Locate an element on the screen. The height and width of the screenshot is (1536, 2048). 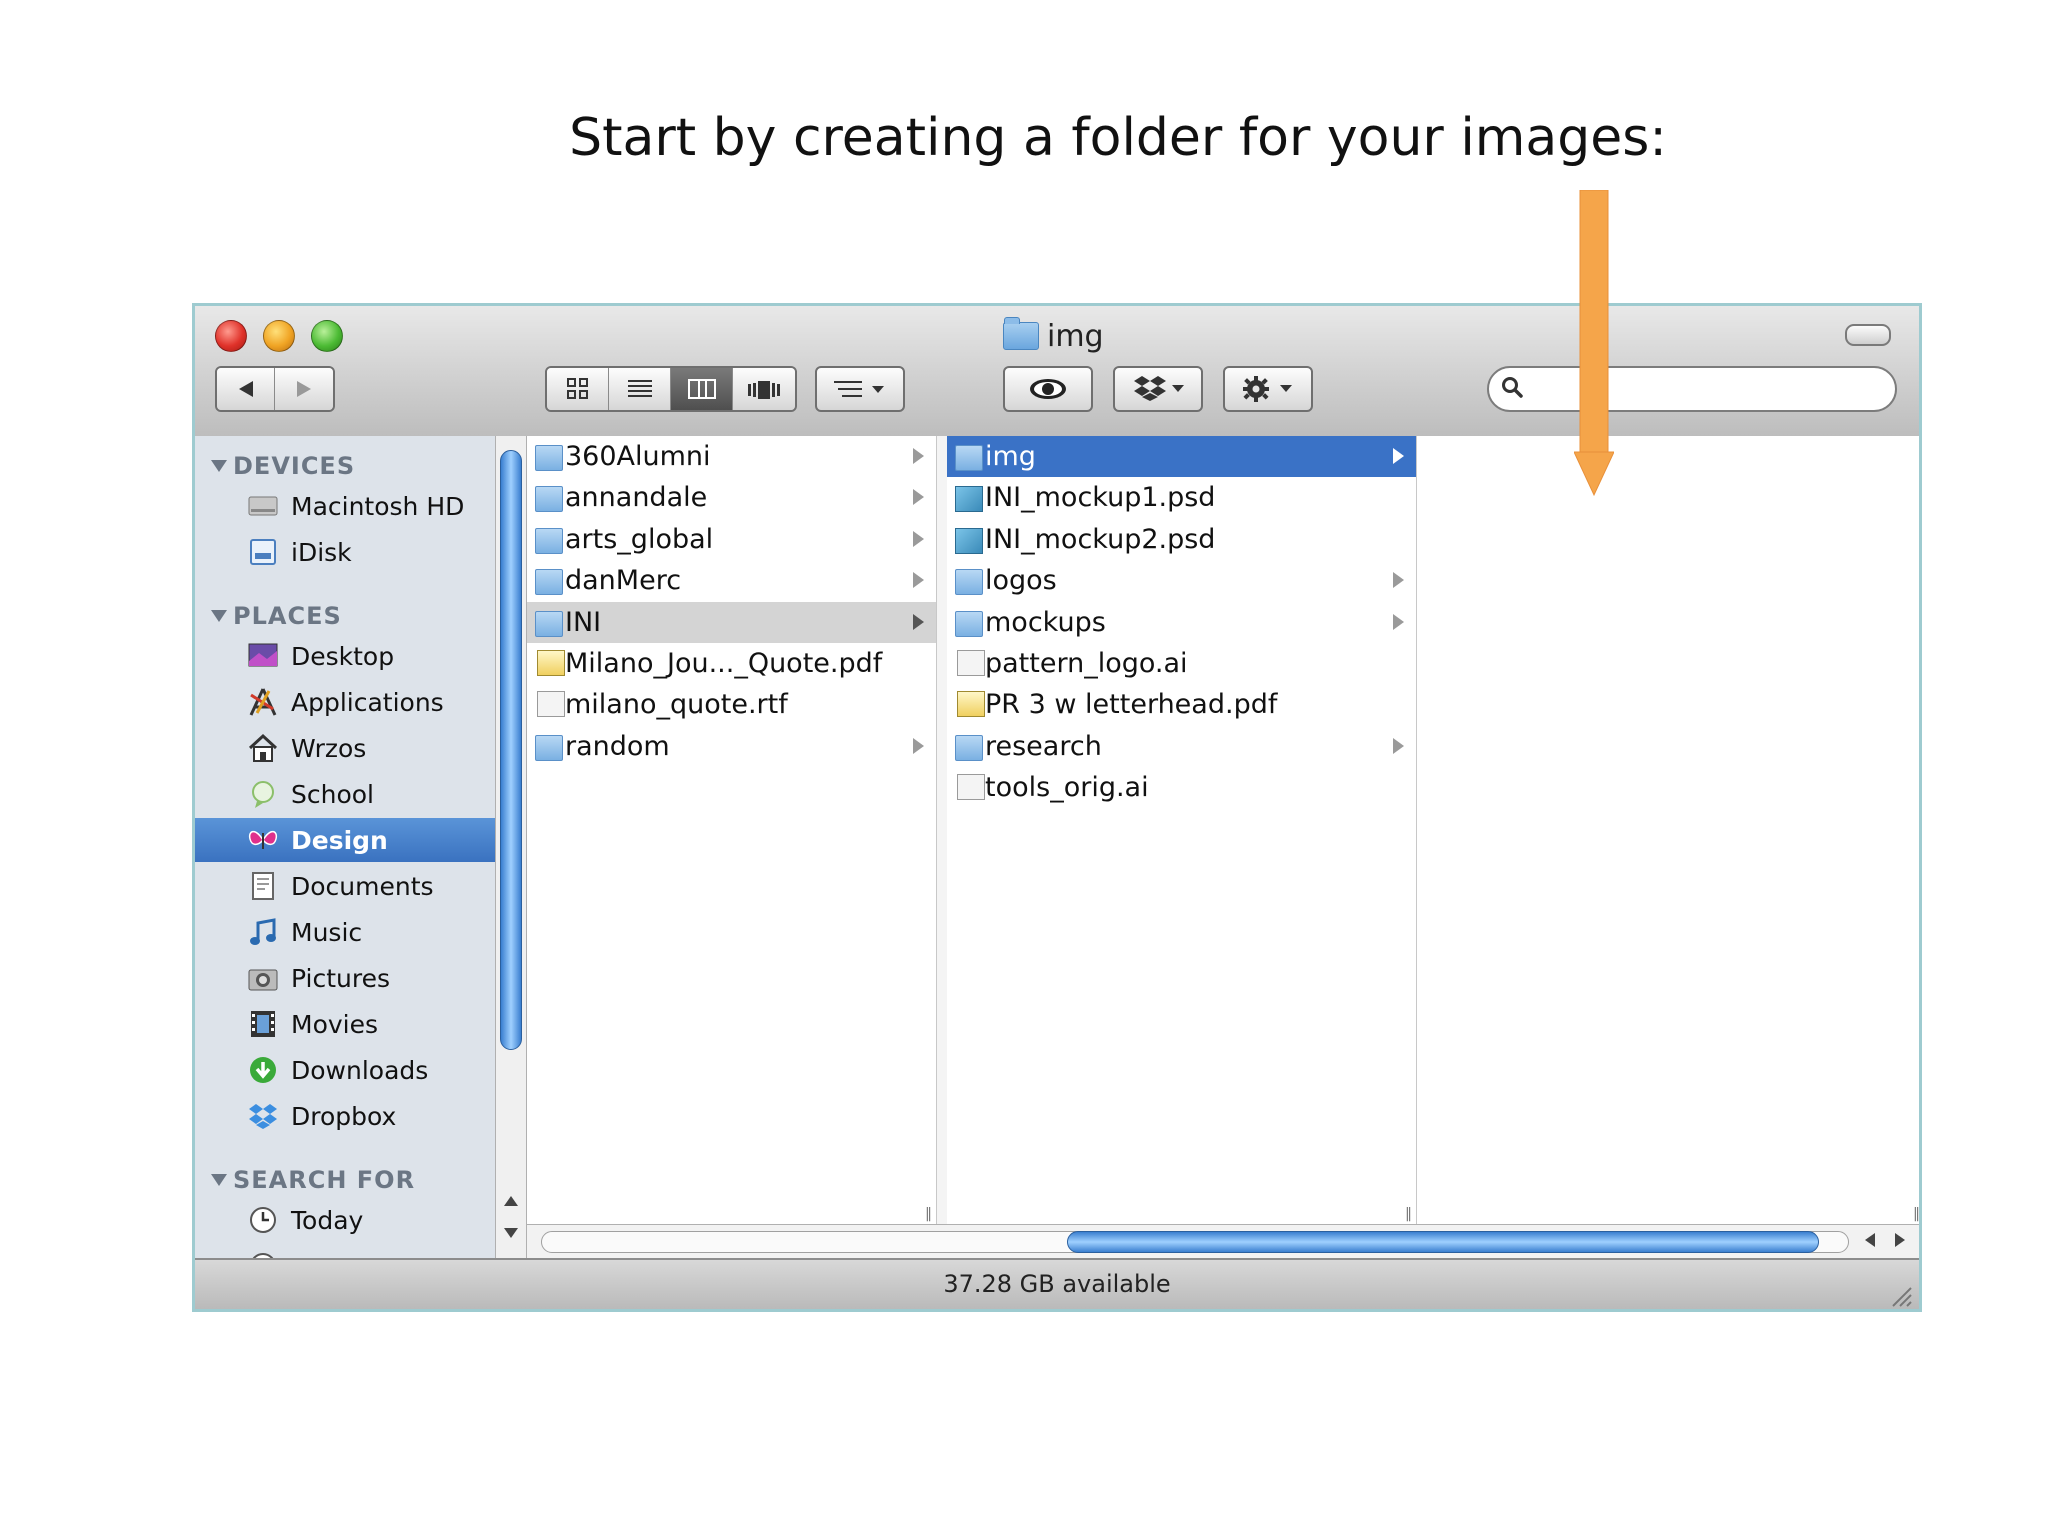
back-button is located at coordinates (246, 389).